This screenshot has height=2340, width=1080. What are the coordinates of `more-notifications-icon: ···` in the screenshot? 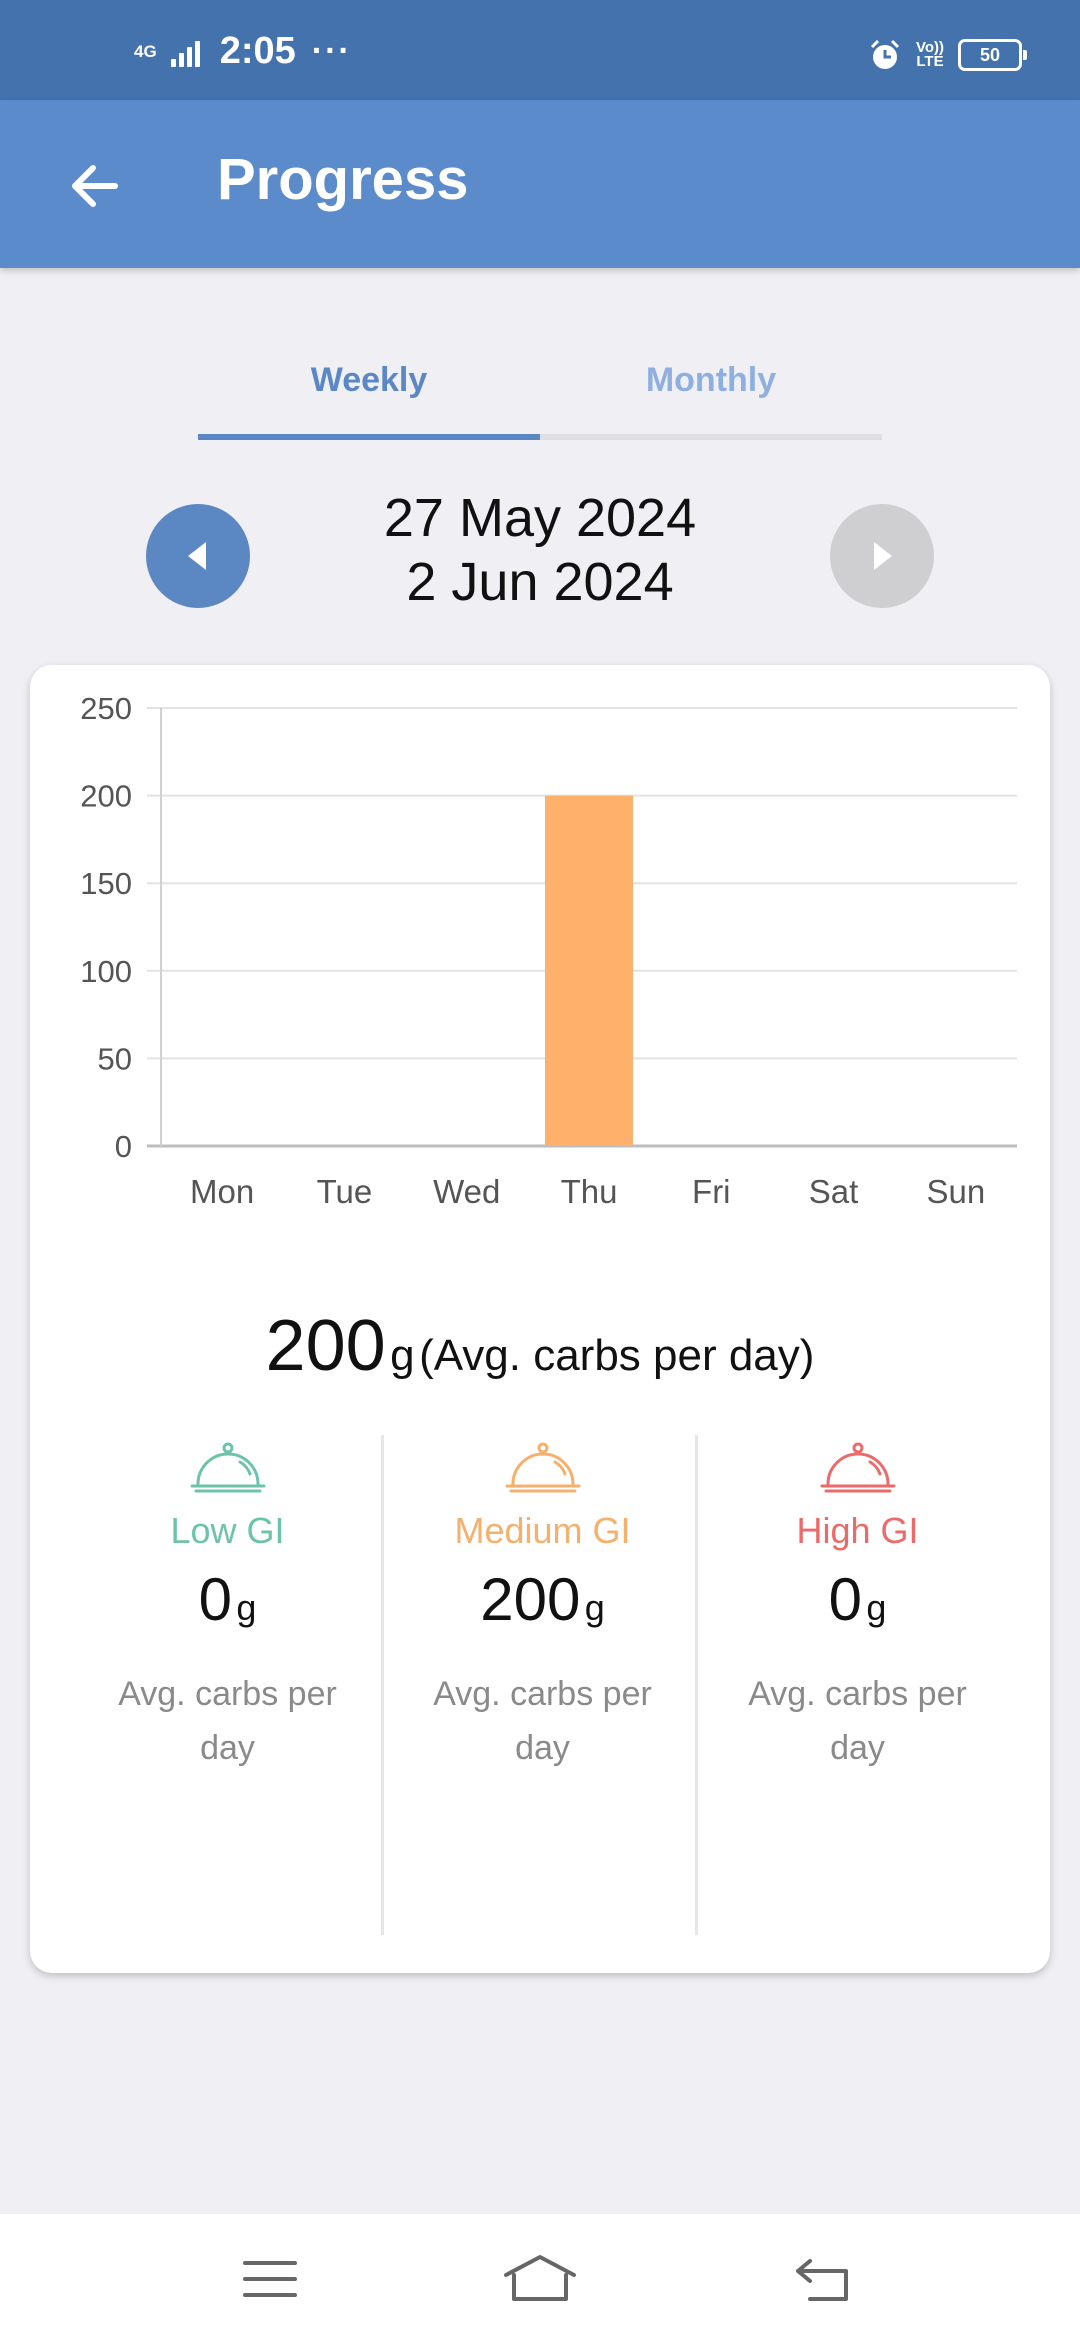 It's located at (331, 51).